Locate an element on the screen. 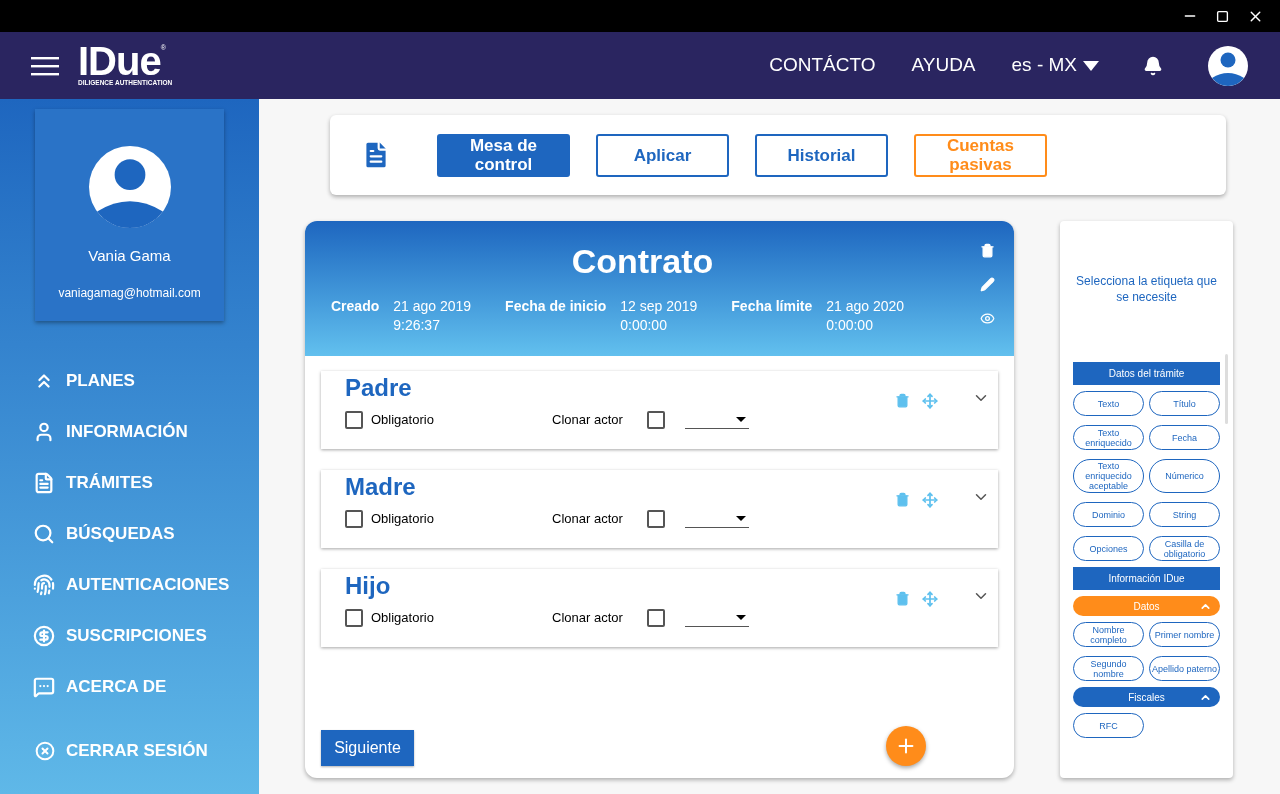  toolbar-button: Historial is located at coordinates (821, 155).